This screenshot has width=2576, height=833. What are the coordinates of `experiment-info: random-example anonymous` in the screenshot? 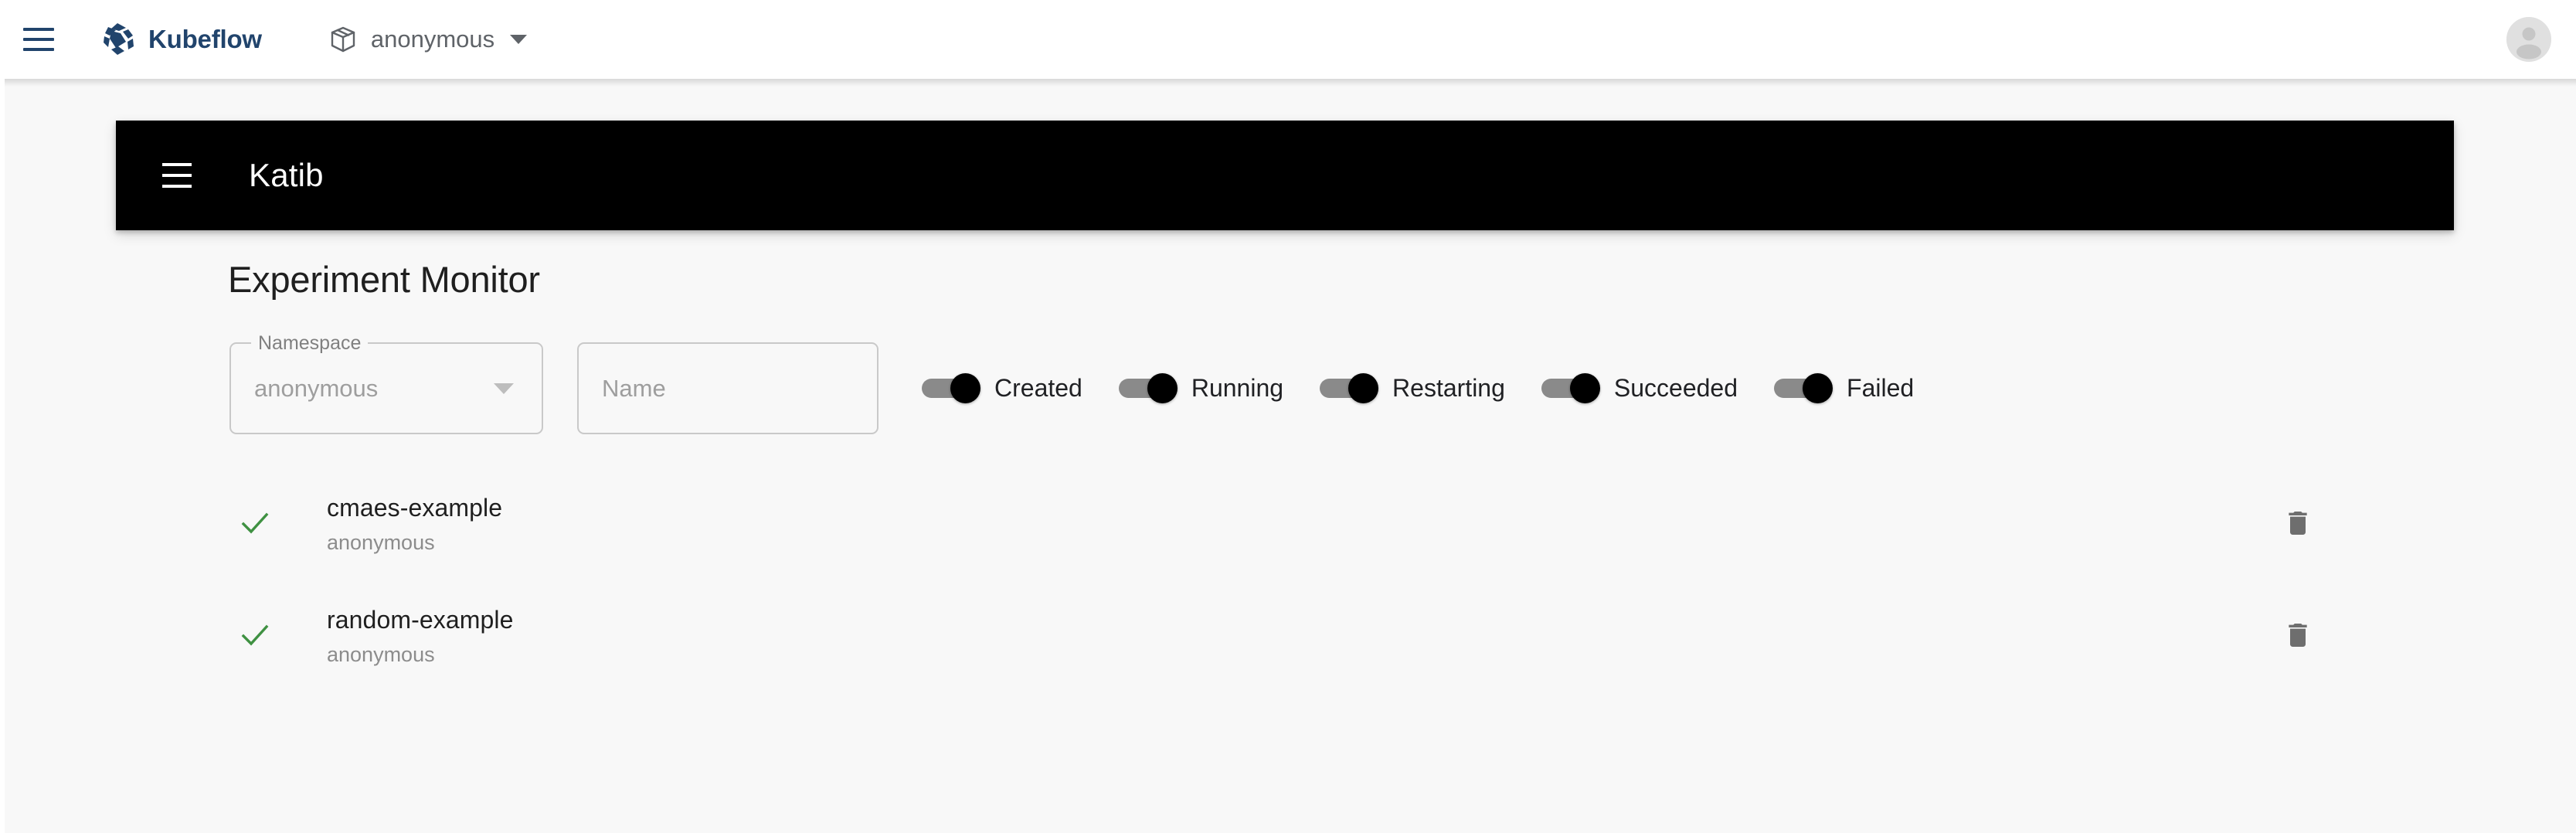 It's located at (420, 635).